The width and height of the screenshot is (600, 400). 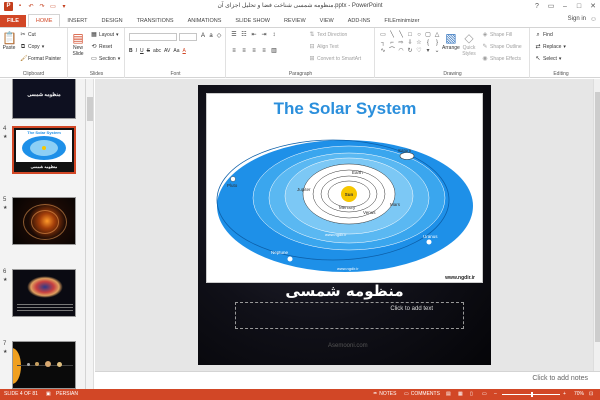 What do you see at coordinates (579, 6) in the screenshot?
I see `maximize-icon: □` at bounding box center [579, 6].